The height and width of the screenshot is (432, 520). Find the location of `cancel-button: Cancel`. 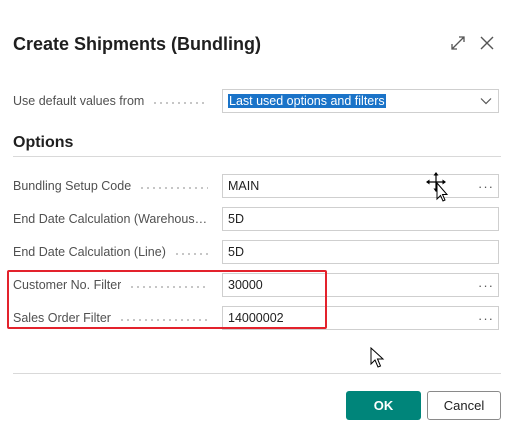

cancel-button: Cancel is located at coordinates (464, 405).